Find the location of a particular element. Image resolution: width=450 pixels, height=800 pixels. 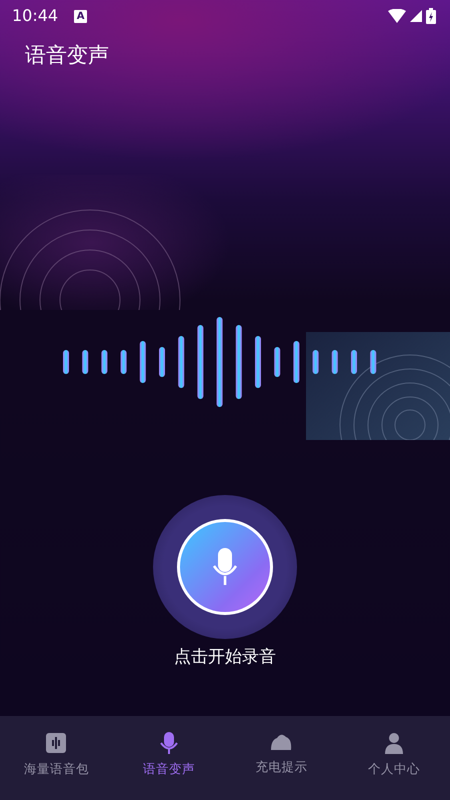

voice-pack-icon is located at coordinates (56, 743).